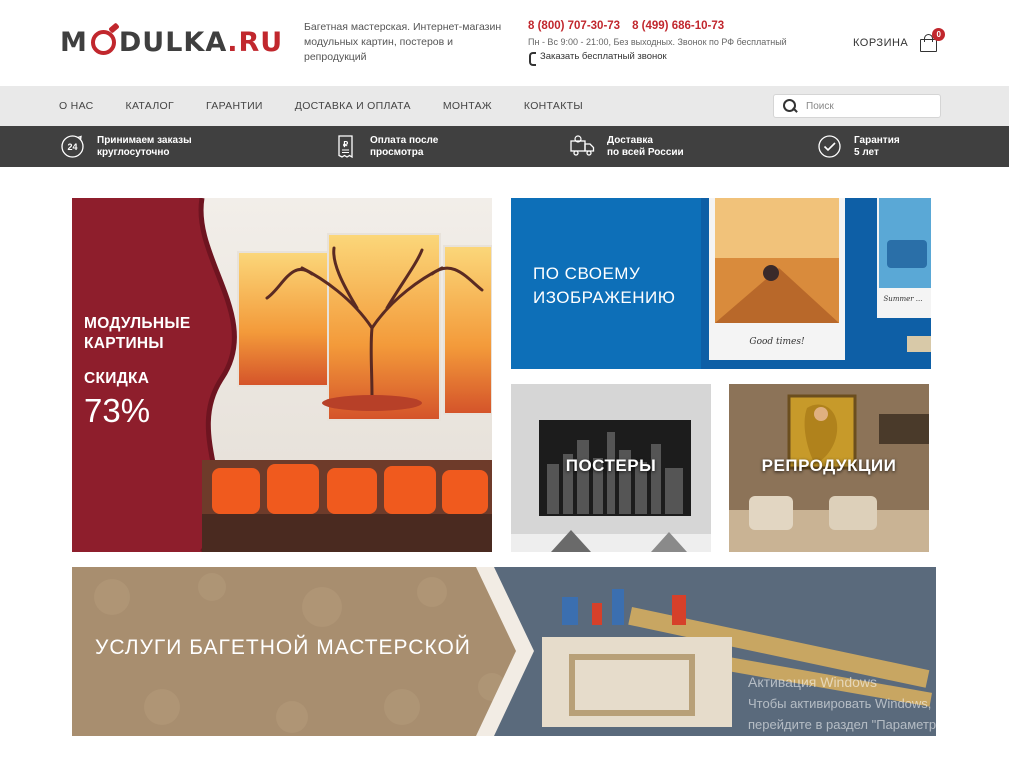  Describe the element at coordinates (582, 146) in the screenshot. I see `delivery-truck-icon` at that location.